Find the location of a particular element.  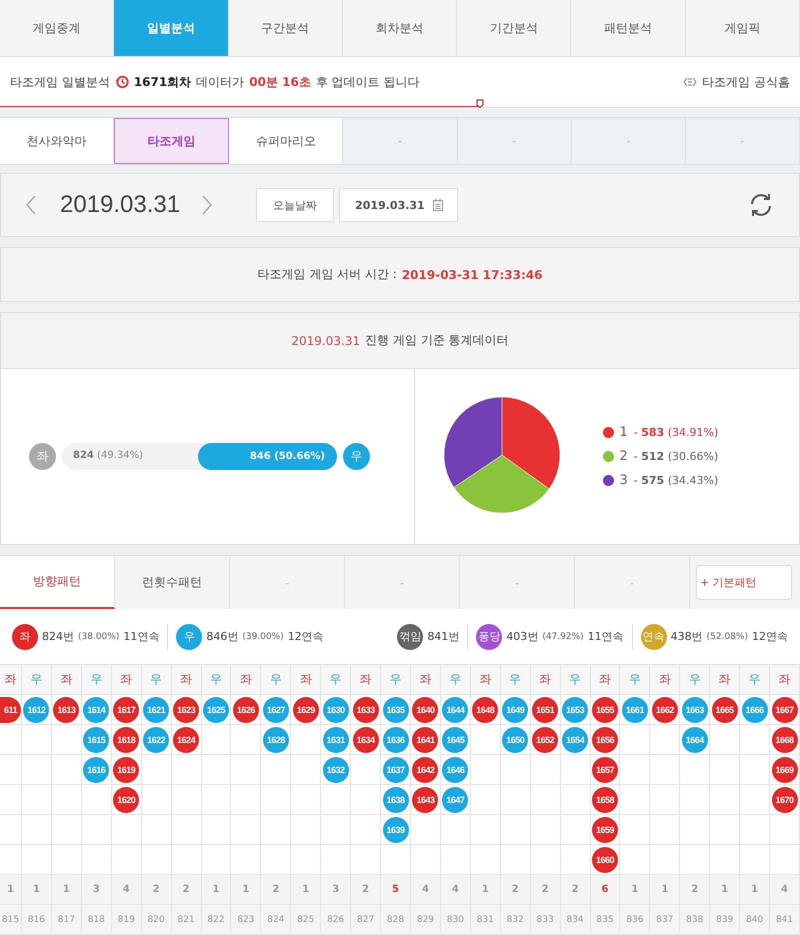

today-button: 오늘날짜 is located at coordinates (295, 205).